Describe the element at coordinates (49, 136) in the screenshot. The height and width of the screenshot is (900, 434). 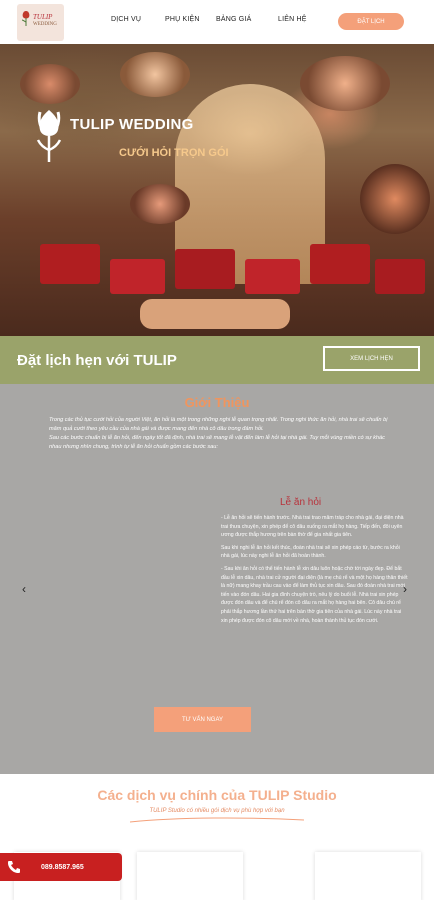
I see `tulip-emblem-icon` at that location.